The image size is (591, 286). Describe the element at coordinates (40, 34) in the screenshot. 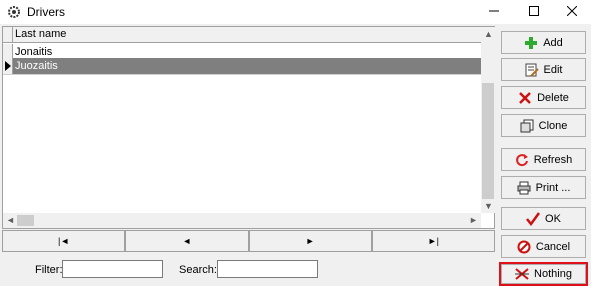

I see `column-header-last-name: Last name` at that location.